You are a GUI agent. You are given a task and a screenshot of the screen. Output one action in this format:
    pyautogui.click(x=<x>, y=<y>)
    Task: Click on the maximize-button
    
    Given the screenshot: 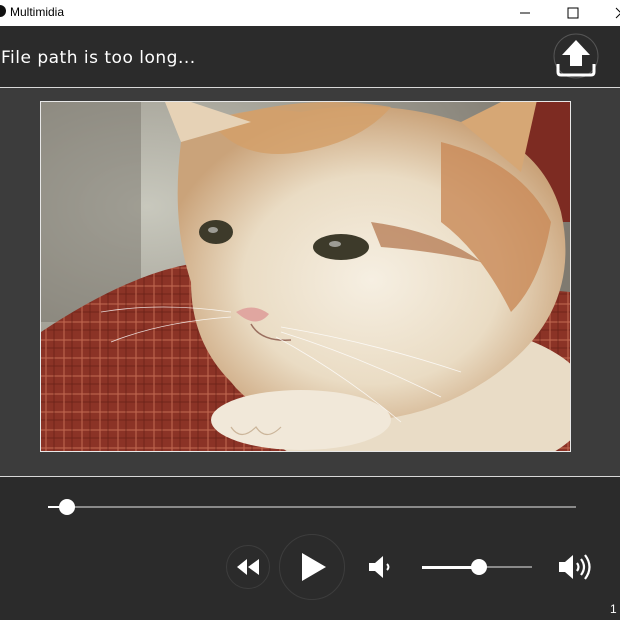 What is the action you would take?
    pyautogui.click(x=573, y=13)
    